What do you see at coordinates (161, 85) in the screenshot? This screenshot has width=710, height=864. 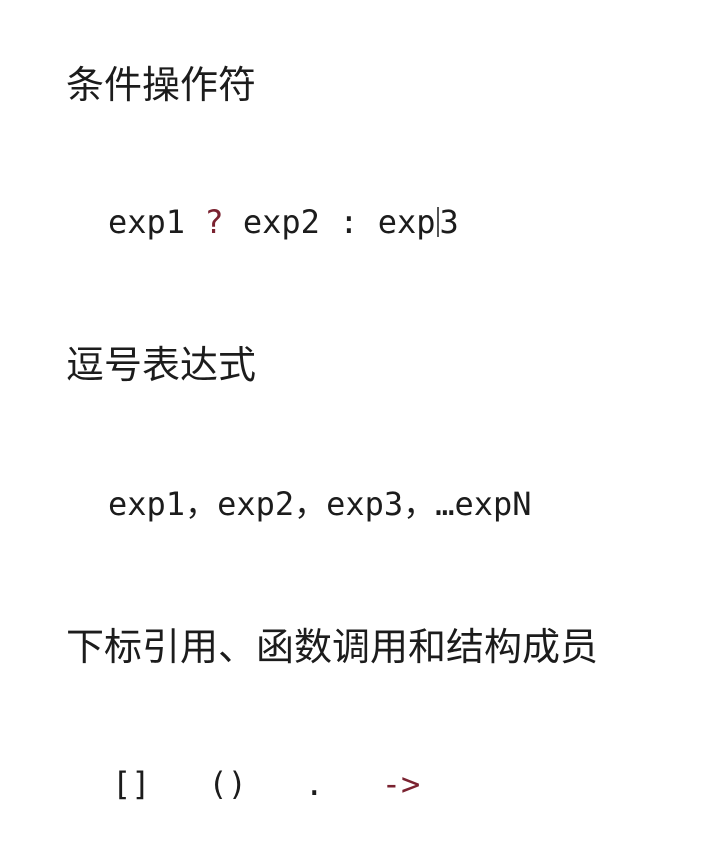 I see `heading-conditional-operator: 条件操作符` at bounding box center [161, 85].